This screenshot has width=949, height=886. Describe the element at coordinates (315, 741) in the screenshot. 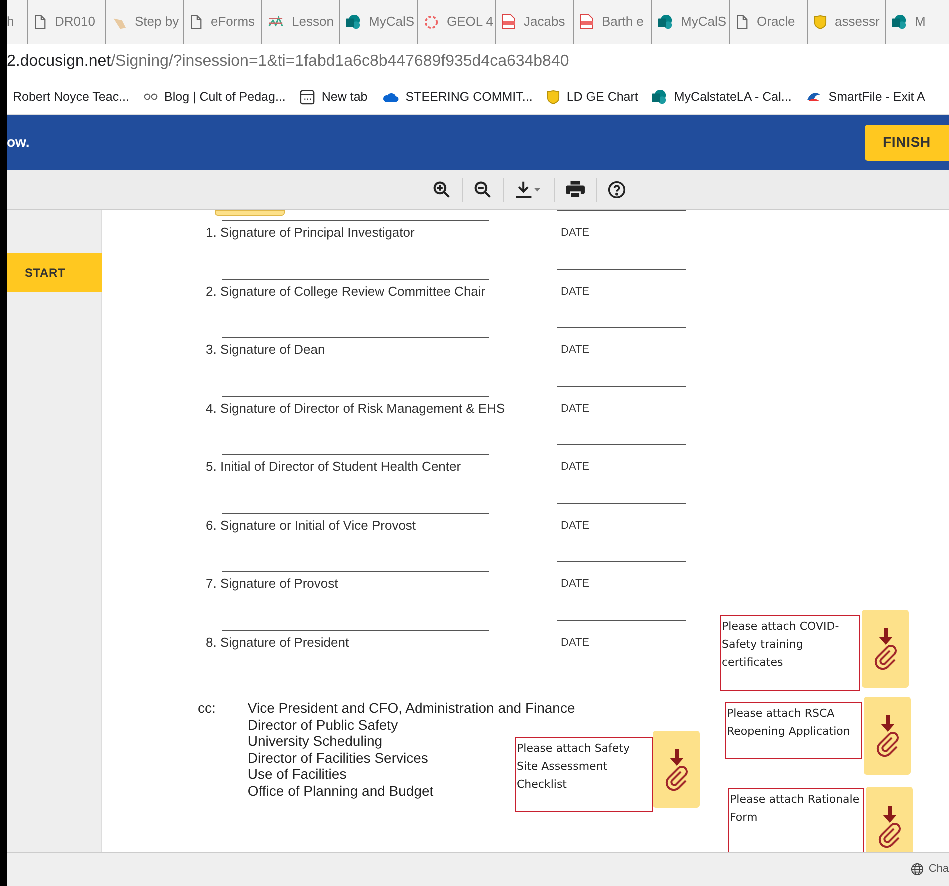

I see `cc-recipient: University Scheduling` at that location.